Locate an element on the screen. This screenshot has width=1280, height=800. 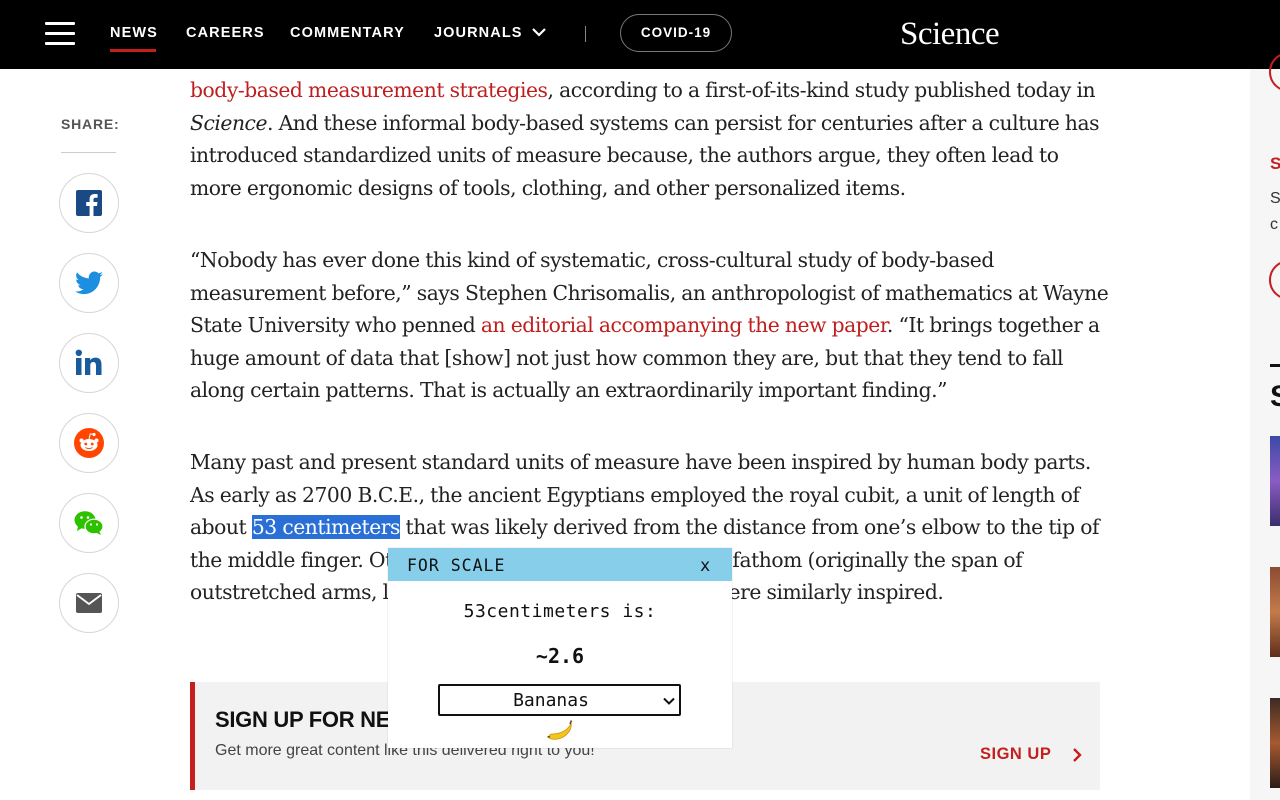
banana-icon is located at coordinates (560, 730).